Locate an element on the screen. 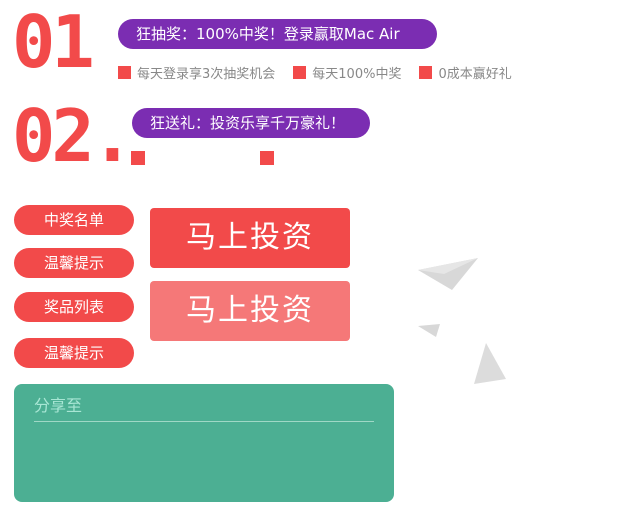 Image resolution: width=619 pixels, height=525 pixels. paper-triangle-icon is located at coordinates (490, 363).